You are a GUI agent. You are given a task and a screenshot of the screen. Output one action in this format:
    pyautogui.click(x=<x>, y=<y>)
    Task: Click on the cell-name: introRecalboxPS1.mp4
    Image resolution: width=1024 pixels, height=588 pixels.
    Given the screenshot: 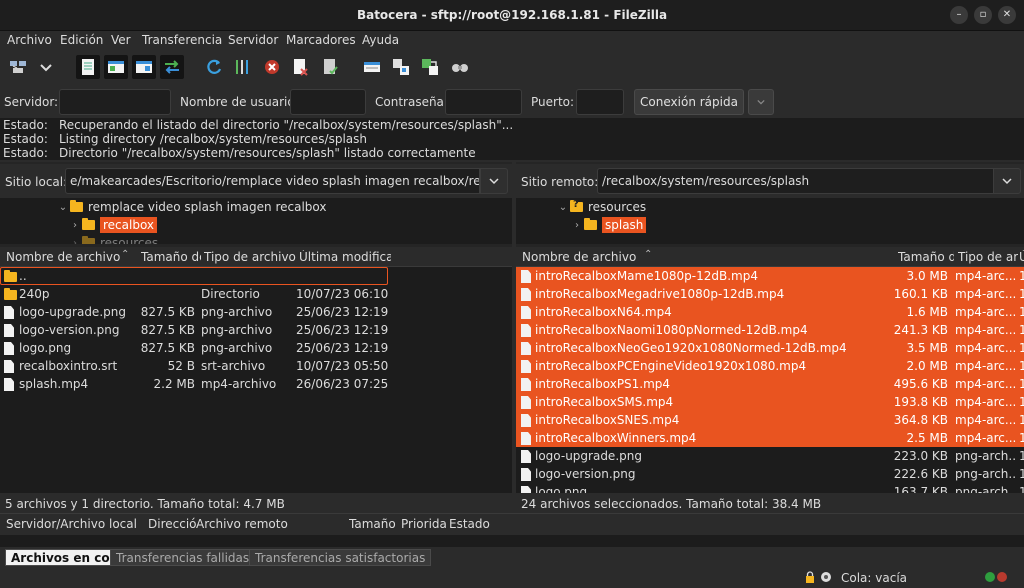 What is the action you would take?
    pyautogui.click(x=603, y=384)
    